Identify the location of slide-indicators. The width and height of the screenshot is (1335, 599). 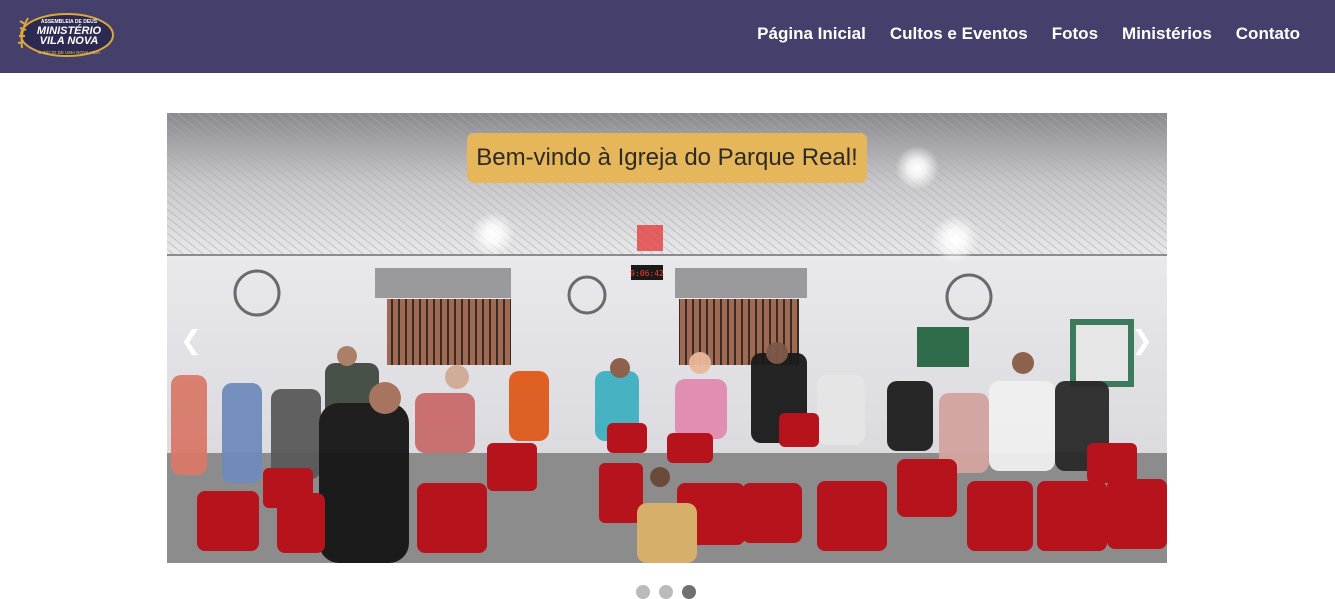
(666, 592).